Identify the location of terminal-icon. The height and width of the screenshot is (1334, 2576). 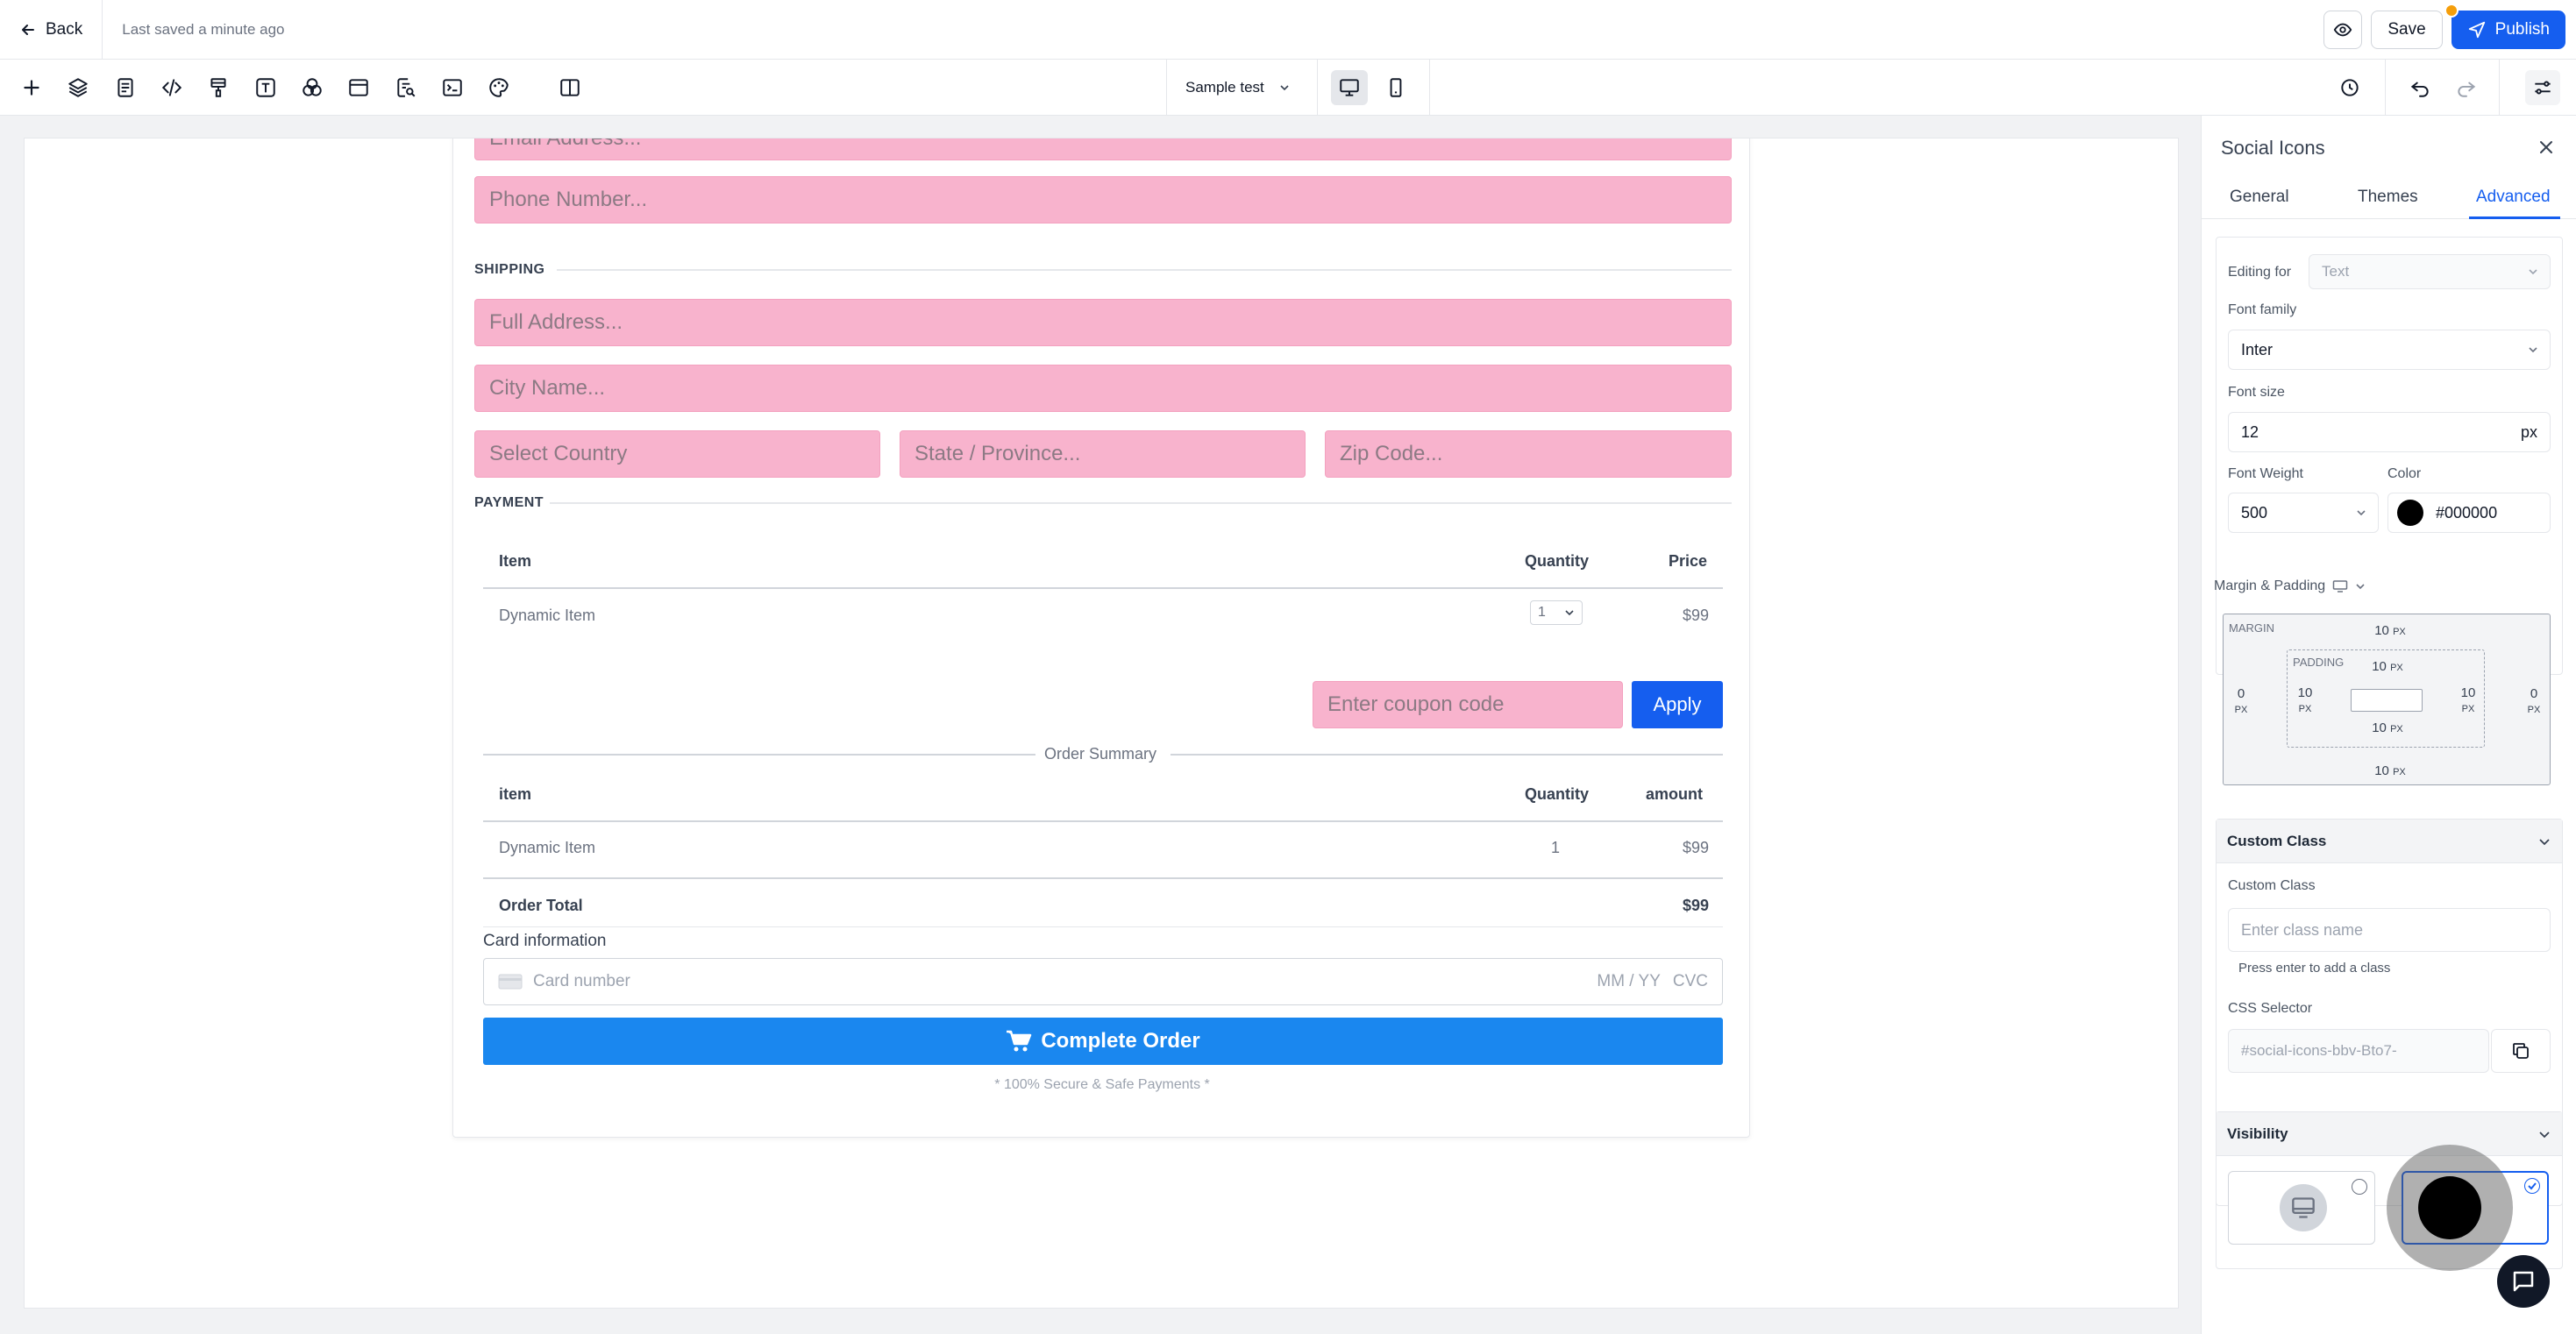
(452, 87).